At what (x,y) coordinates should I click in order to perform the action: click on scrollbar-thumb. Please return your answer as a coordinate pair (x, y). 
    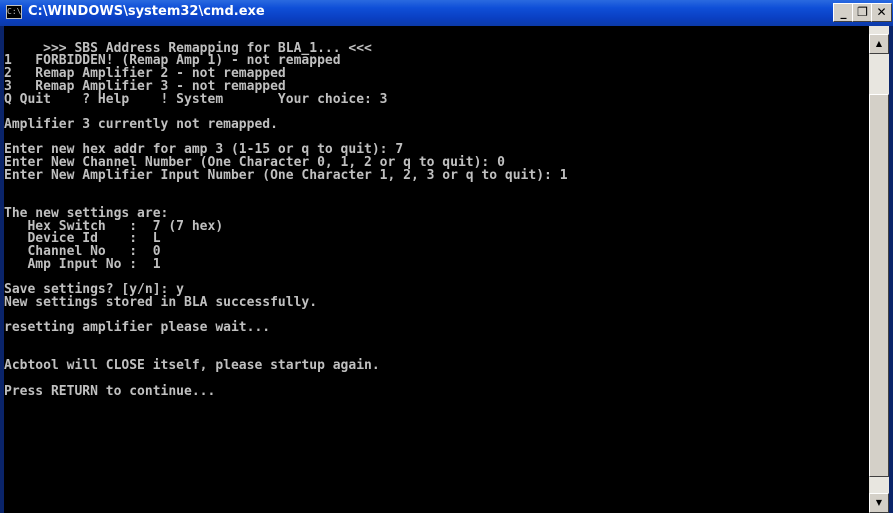
    Looking at the image, I should click on (879, 285).